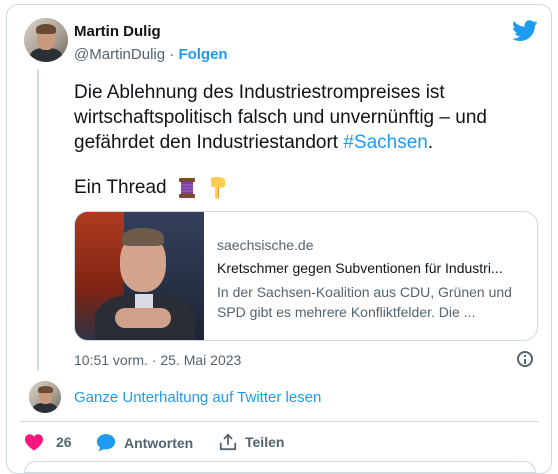  I want to click on conversation-avatar, so click(45, 397).